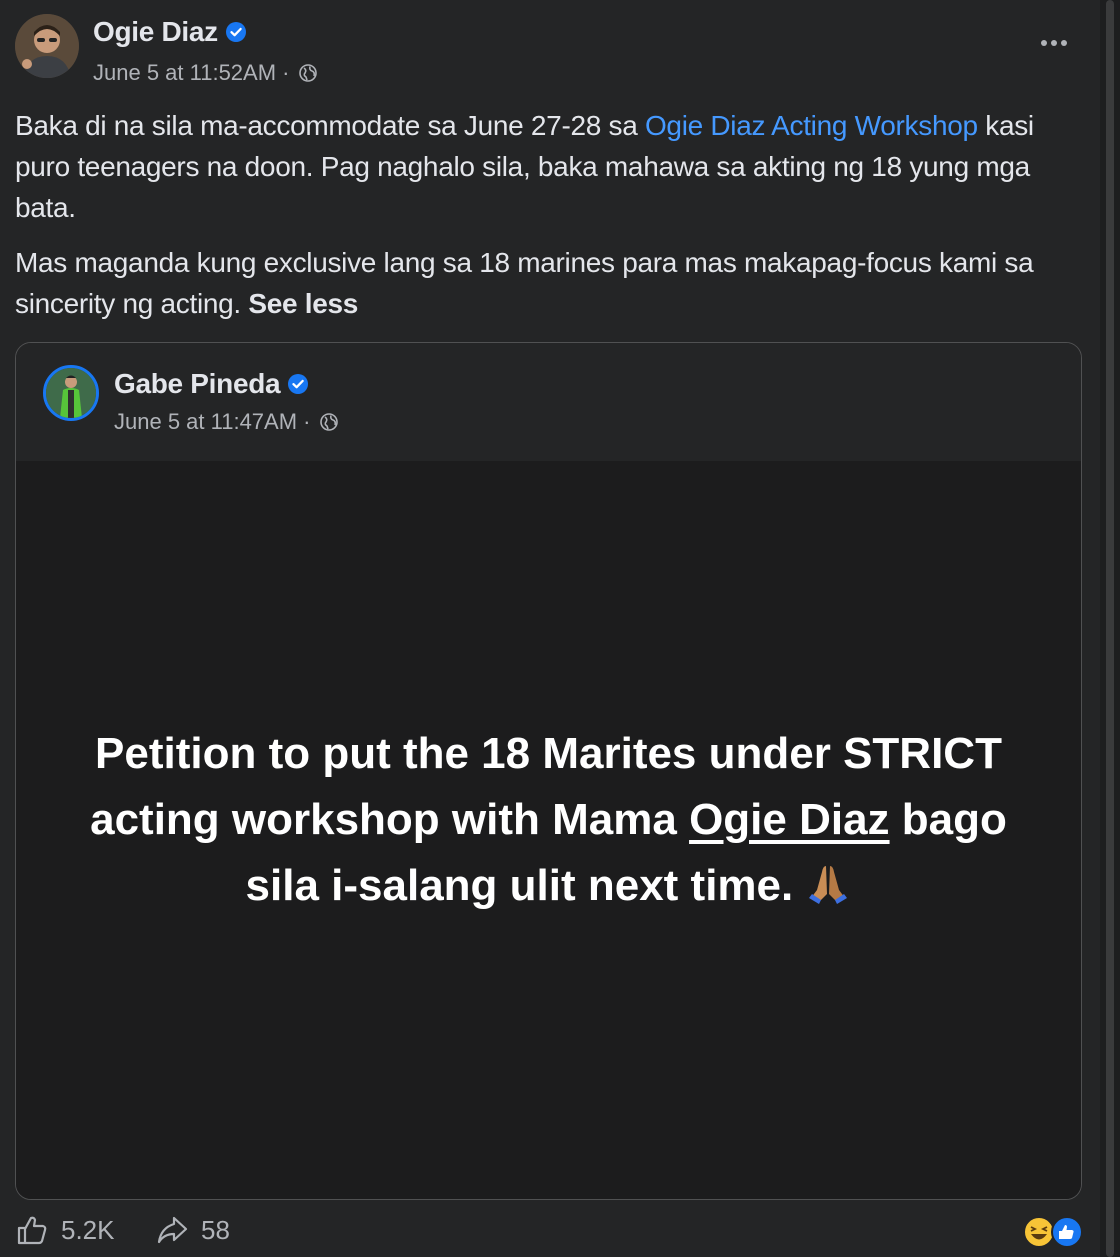 The height and width of the screenshot is (1257, 1120). What do you see at coordinates (155, 31) in the screenshot?
I see `author-name-text: Ogie Diaz` at bounding box center [155, 31].